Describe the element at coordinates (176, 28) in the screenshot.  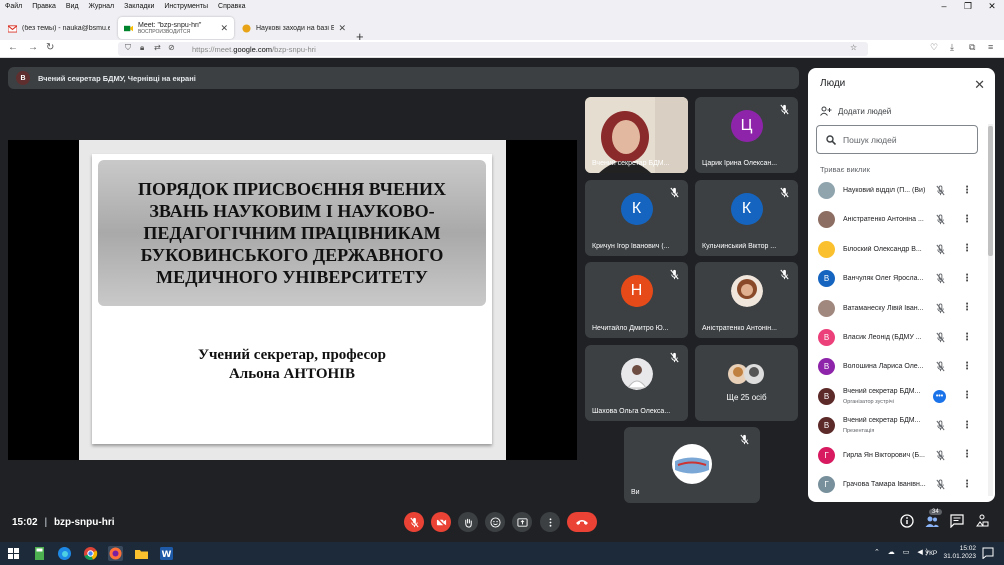
I see `tab-meet: Meet: "bzp-snpu-hri" ВОСПРОИЗВОДИТСЯ ✕` at that location.